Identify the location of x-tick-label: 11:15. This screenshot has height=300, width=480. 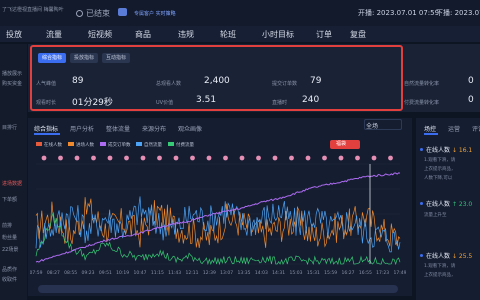
(157, 273).